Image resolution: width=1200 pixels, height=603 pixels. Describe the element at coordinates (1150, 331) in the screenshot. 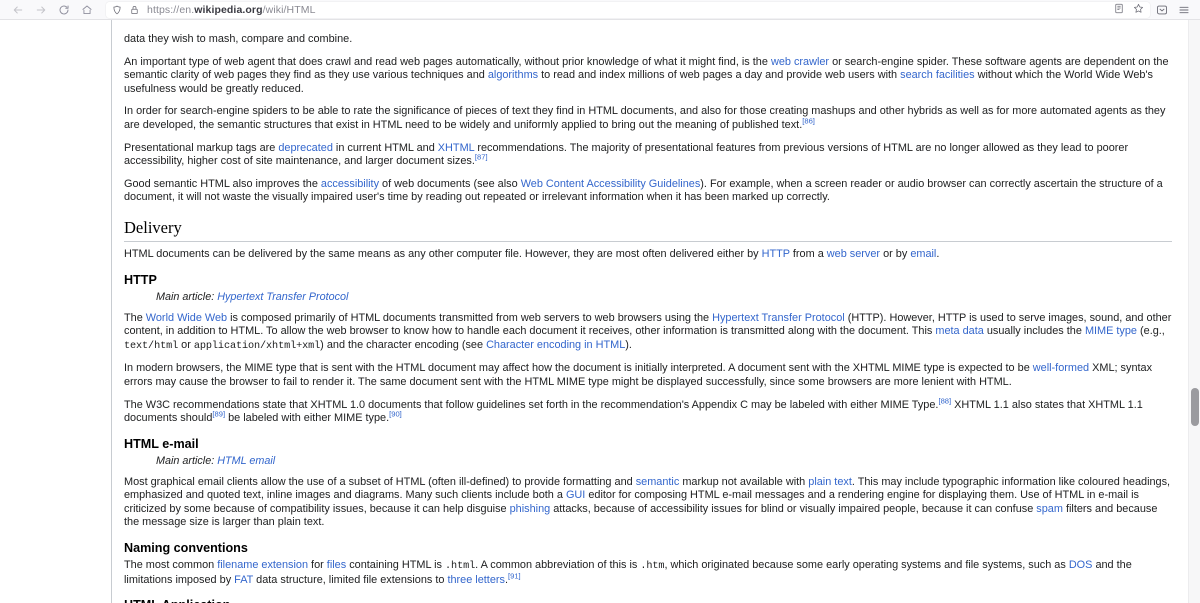

I see `text-segment: (e.g.,` at that location.